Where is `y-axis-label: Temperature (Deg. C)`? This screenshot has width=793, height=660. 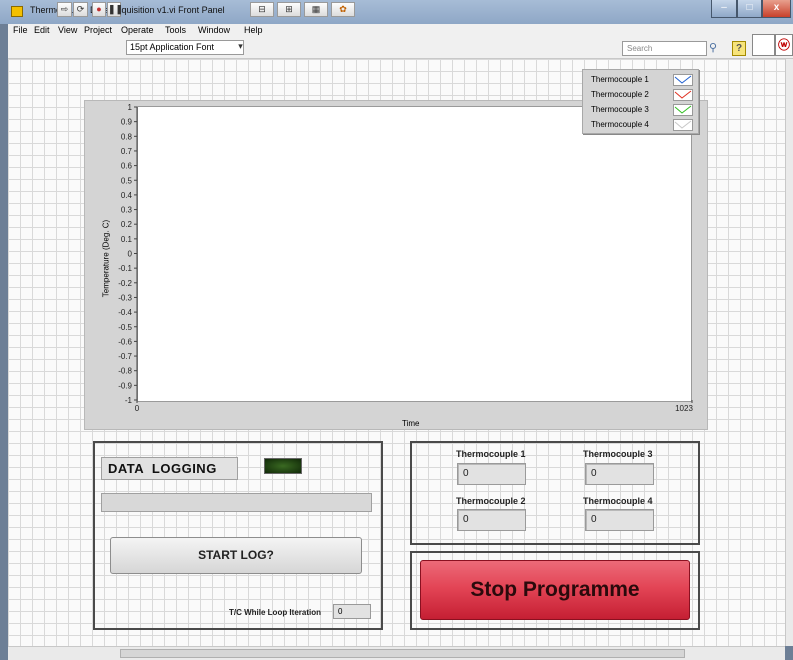 y-axis-label: Temperature (Deg. C) is located at coordinates (106, 258).